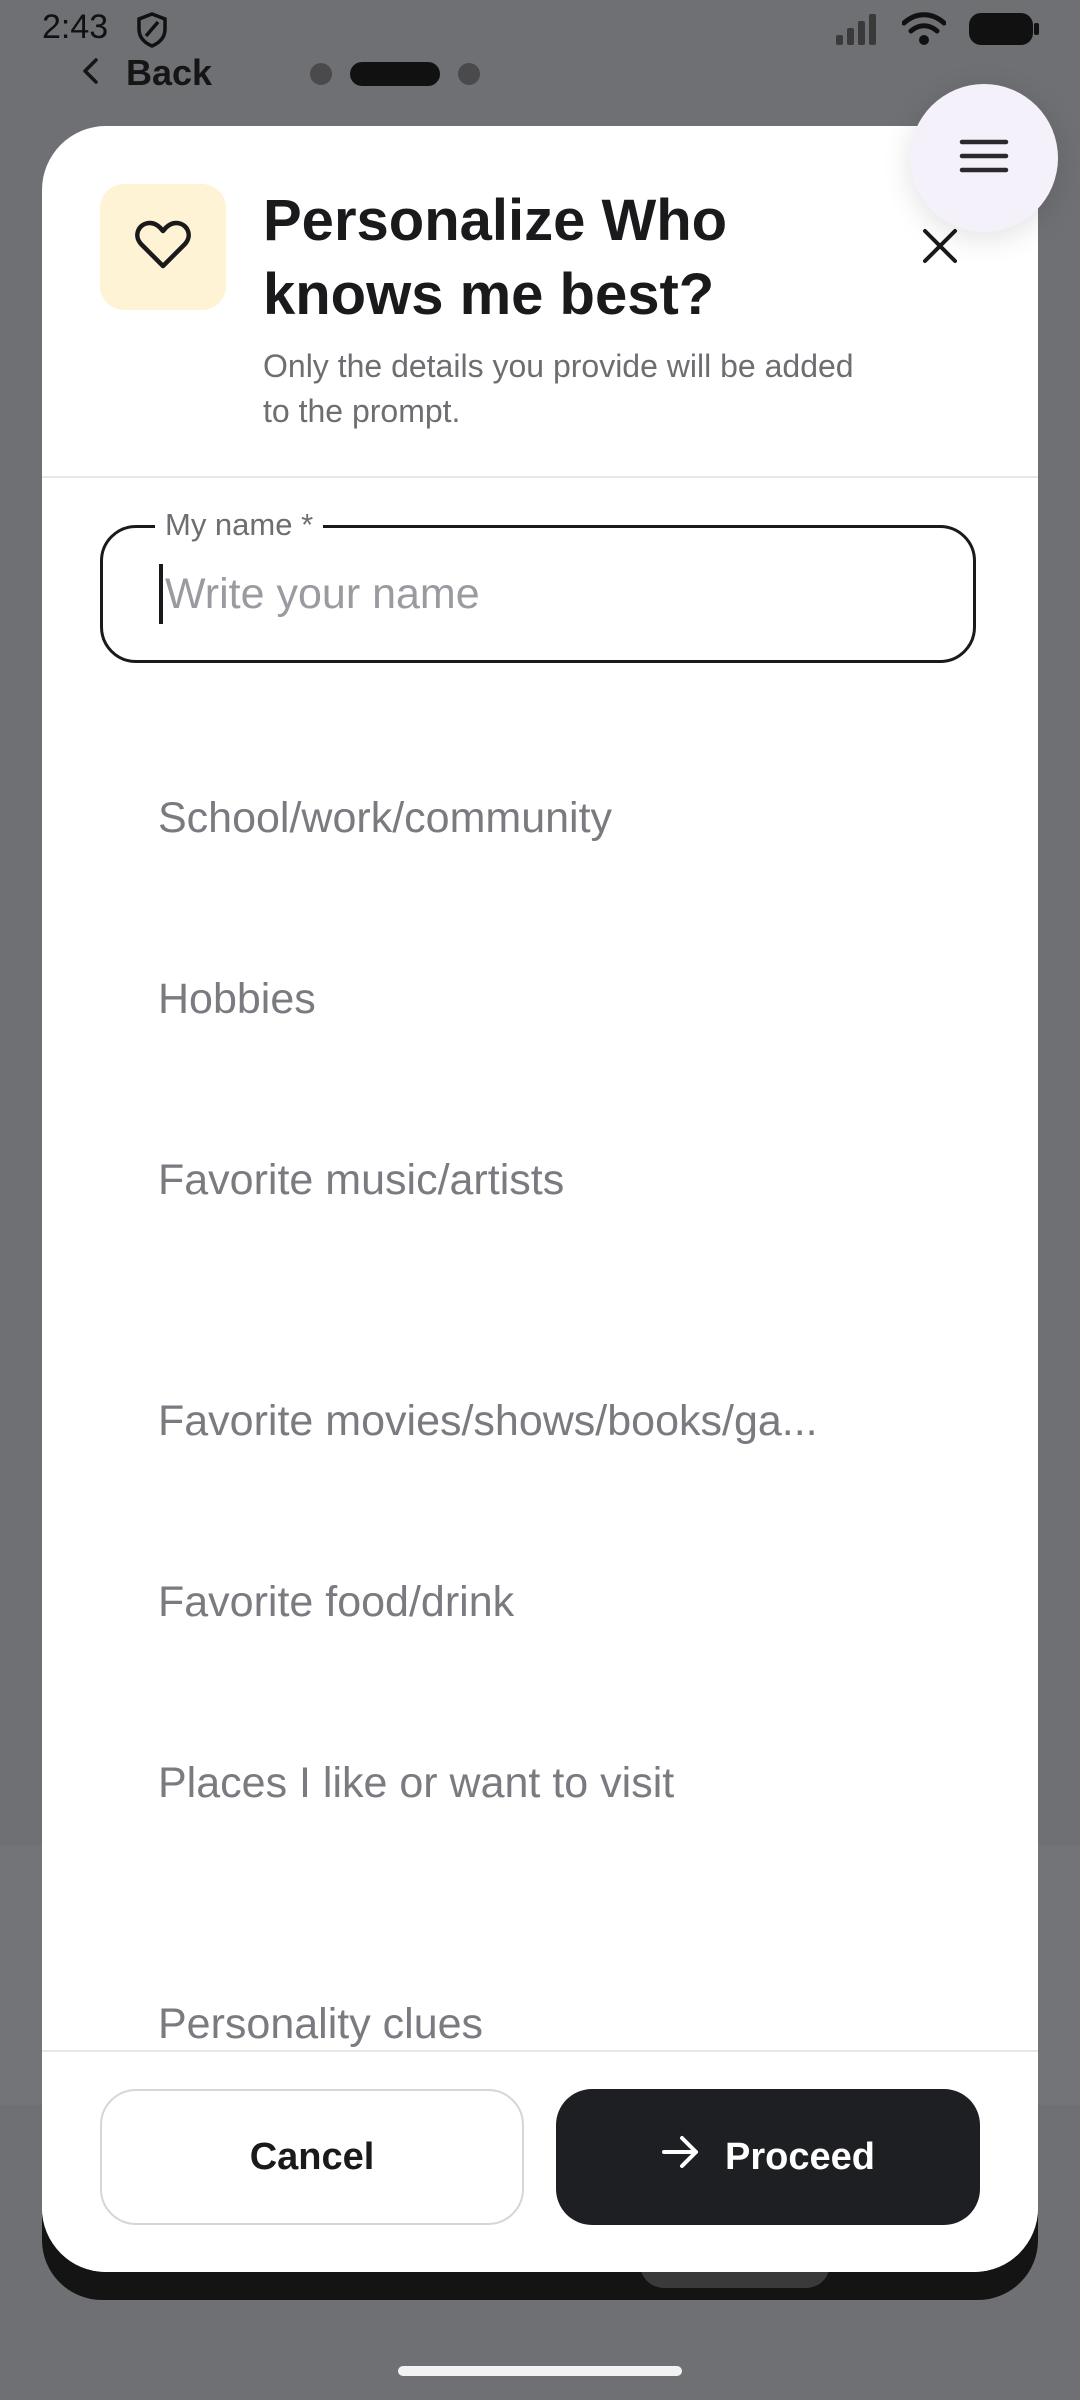  I want to click on heart-icon, so click(163, 247).